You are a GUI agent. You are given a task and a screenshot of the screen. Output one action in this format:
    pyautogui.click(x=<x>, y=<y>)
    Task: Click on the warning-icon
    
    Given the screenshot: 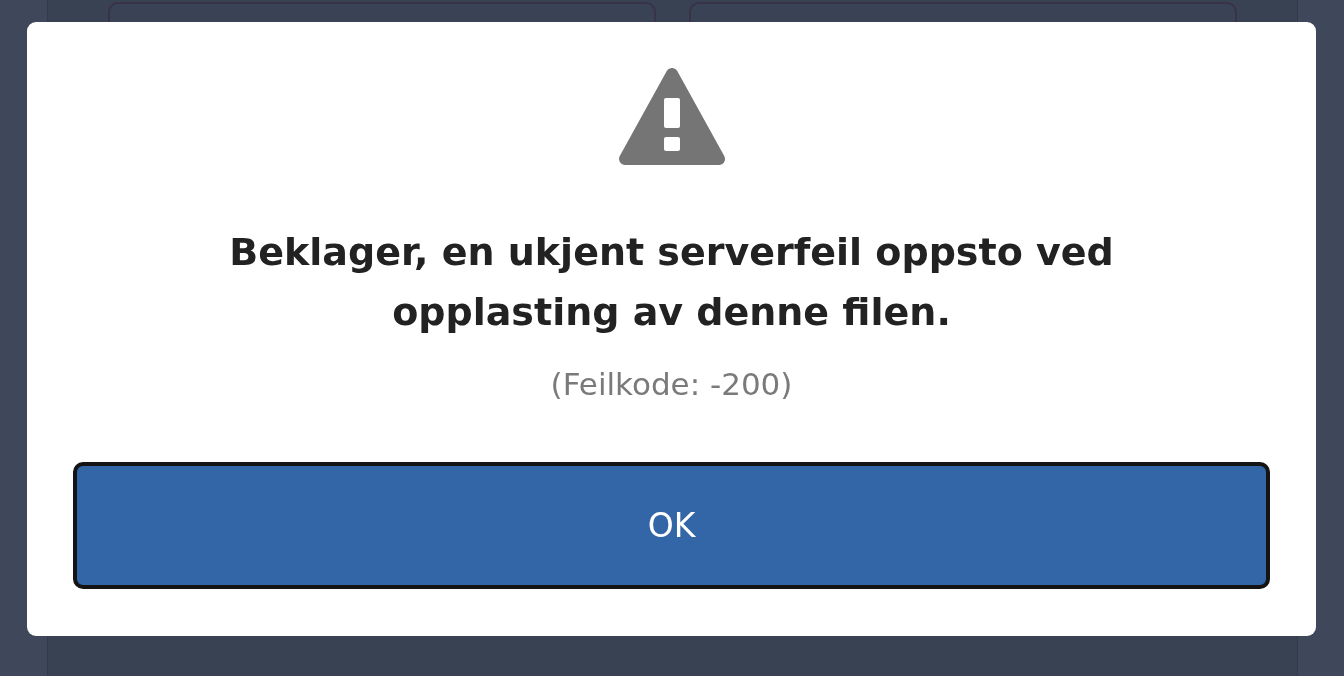 What is the action you would take?
    pyautogui.click(x=671, y=116)
    